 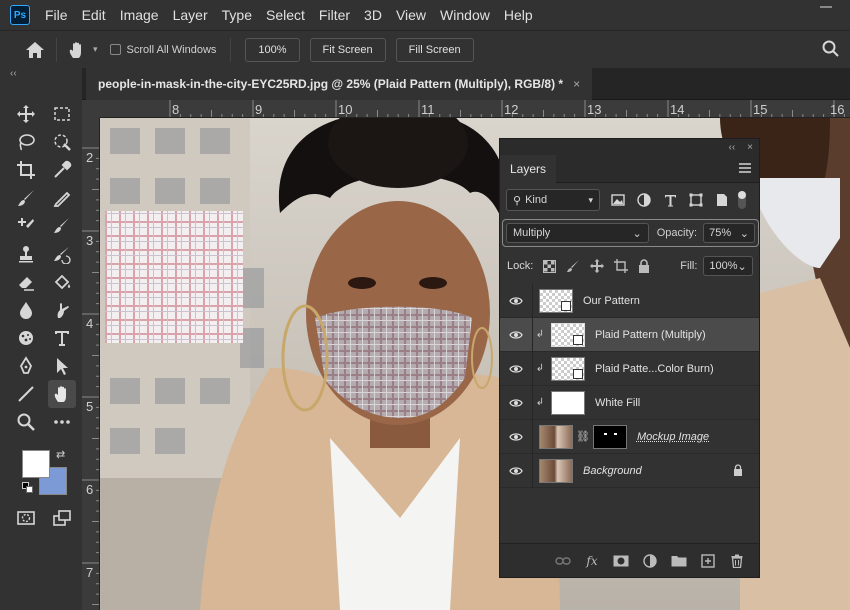 What do you see at coordinates (731, 147) in the screenshot?
I see `collapse-panel-icon: ‹‹` at bounding box center [731, 147].